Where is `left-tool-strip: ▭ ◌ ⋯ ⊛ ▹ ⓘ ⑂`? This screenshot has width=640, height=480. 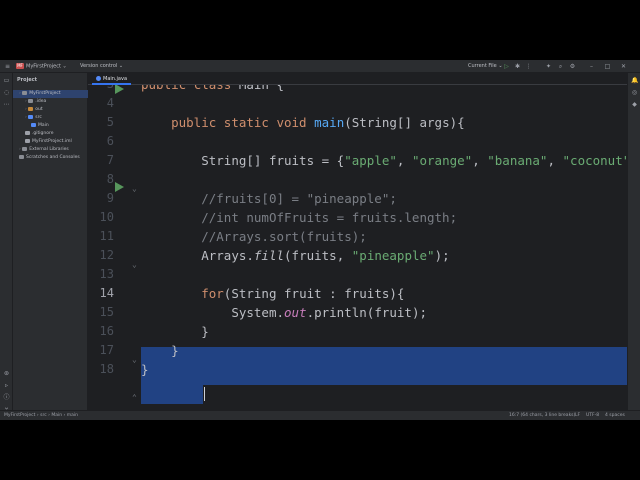 left-tool-strip: ▭ ◌ ⋯ ⊛ ▹ ⓘ ⑂ is located at coordinates (6, 243).